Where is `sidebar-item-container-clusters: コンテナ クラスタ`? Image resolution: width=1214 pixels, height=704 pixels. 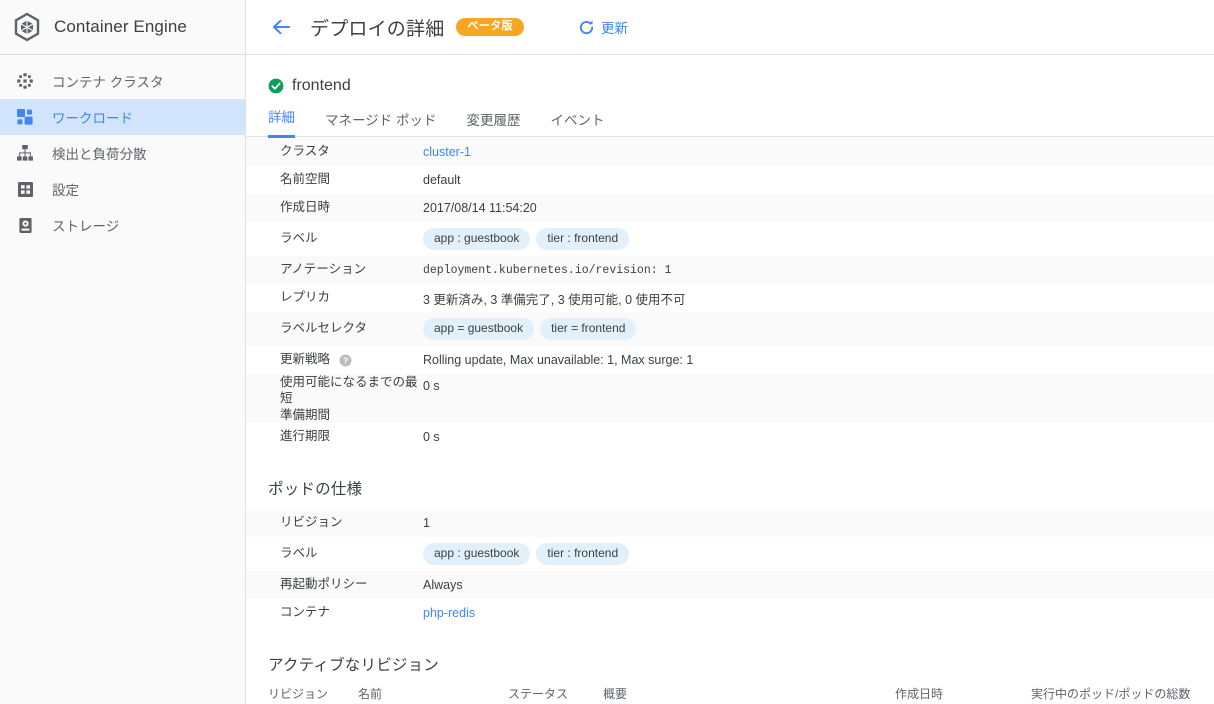
sidebar-item-container-clusters: コンテナ クラスタ is located at coordinates (122, 81).